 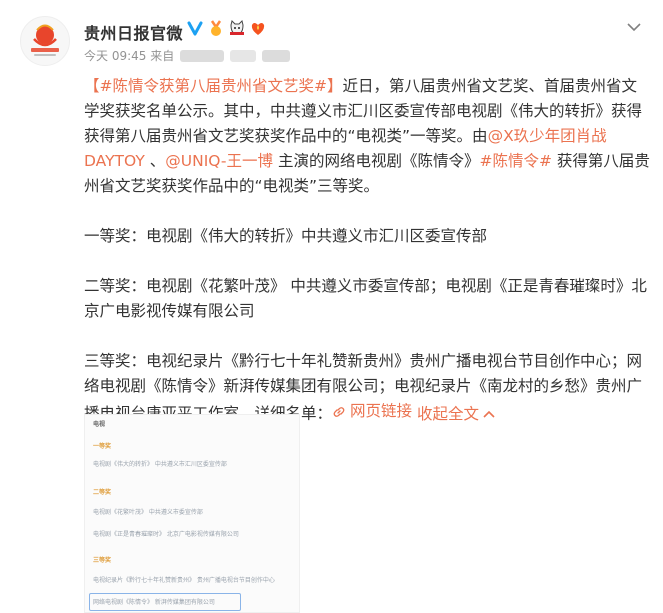 I want to click on collapse-text-button: 收起全文, so click(x=456, y=414).